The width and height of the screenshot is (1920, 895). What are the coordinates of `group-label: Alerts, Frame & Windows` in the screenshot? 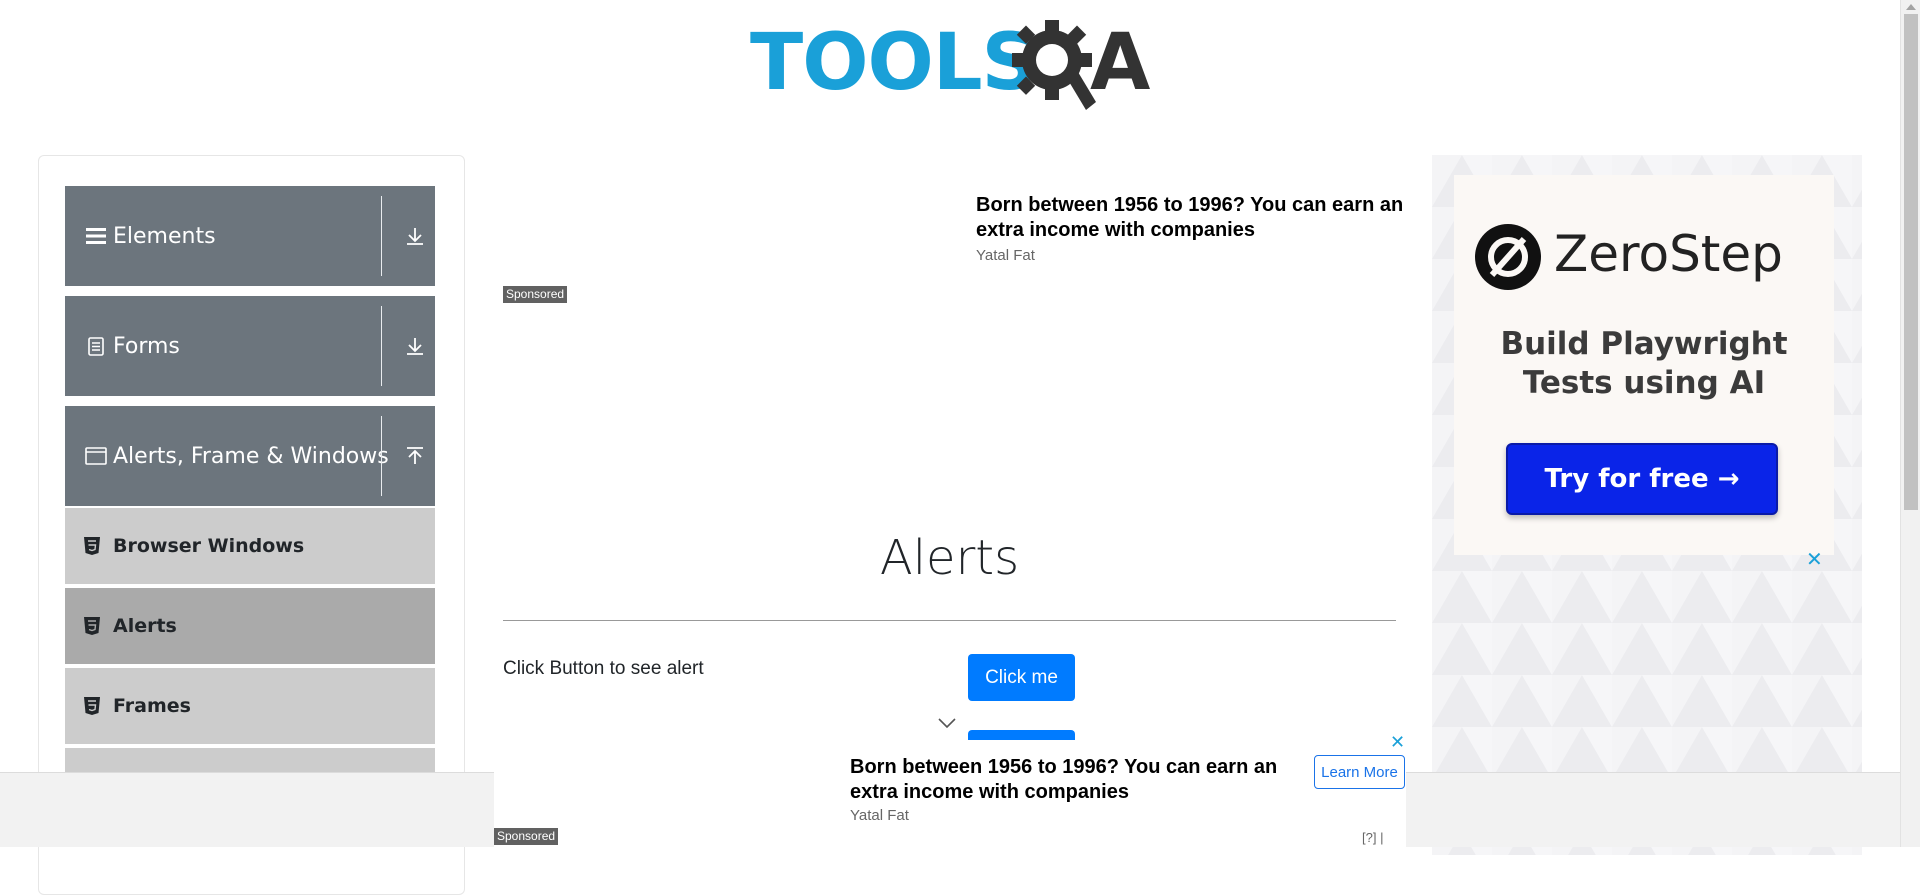 It's located at (251, 456).